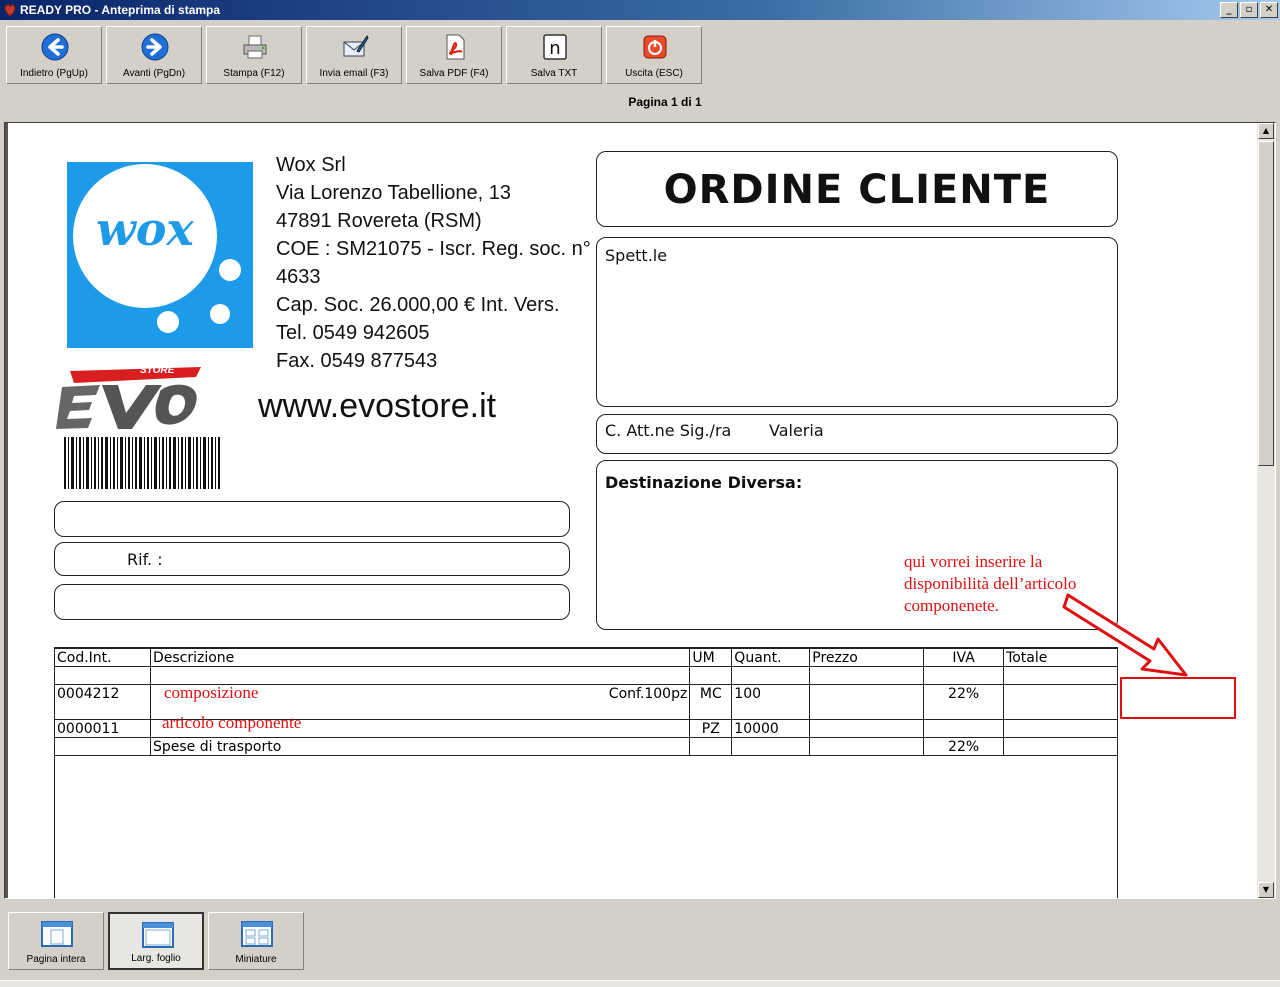 This screenshot has height=987, width=1280. I want to click on scroll-down-icon: ▼, so click(1266, 890).